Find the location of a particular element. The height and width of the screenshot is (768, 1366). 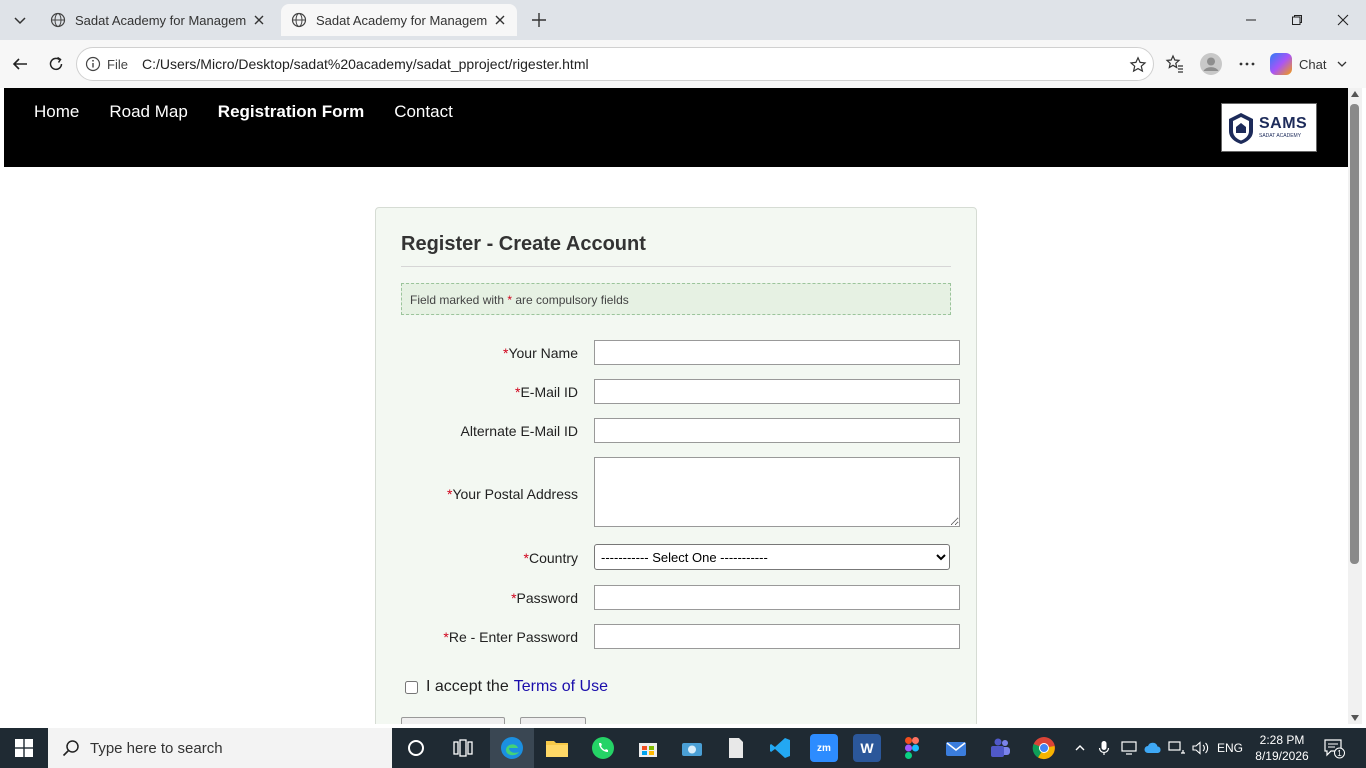

taskbar-search: Type here to search is located at coordinates (220, 748).